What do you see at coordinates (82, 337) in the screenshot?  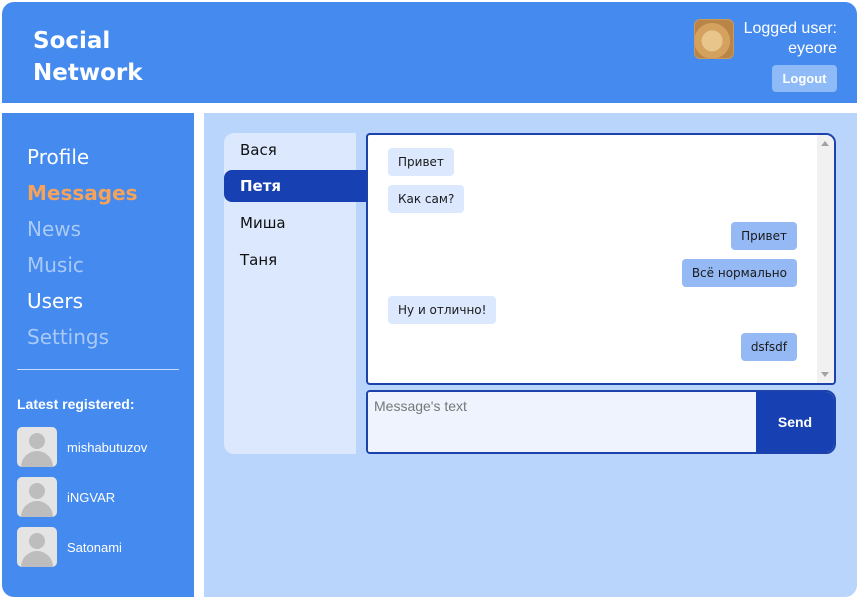 I see `nav-item-settings: Settings` at bounding box center [82, 337].